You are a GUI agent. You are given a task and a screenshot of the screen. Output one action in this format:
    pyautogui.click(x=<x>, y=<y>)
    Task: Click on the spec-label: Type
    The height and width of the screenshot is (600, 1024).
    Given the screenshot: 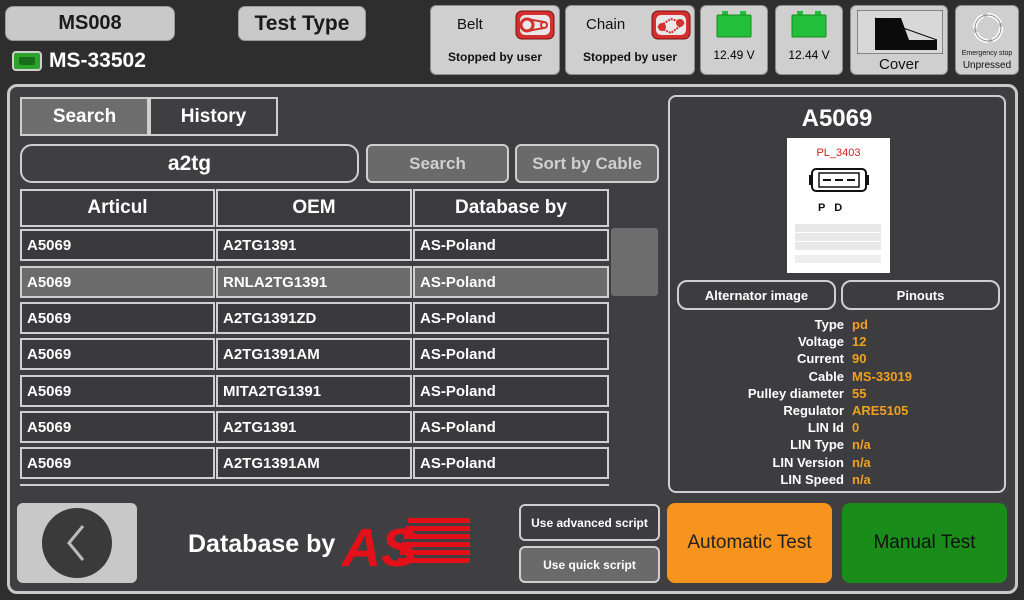 What is the action you would take?
    pyautogui.click(x=829, y=324)
    